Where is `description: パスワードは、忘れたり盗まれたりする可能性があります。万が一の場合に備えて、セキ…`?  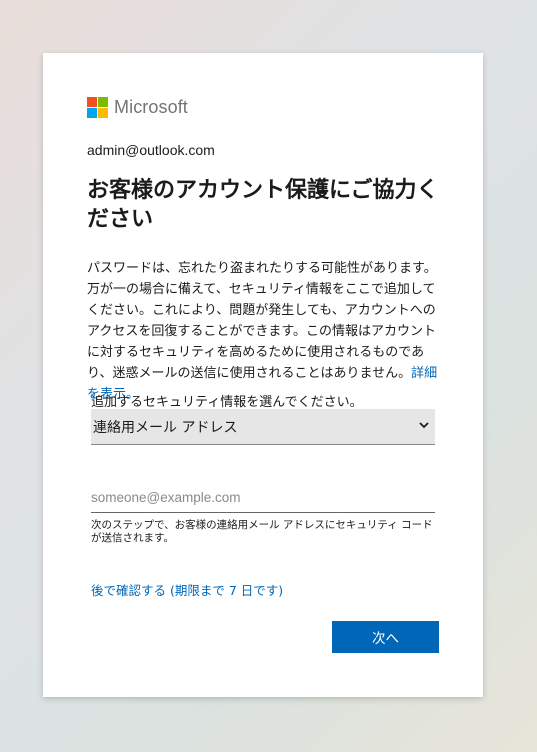
description: パスワードは、忘れたり盗まれたりする可能性があります。万が一の場合に備えて、セキ… is located at coordinates (263, 331).